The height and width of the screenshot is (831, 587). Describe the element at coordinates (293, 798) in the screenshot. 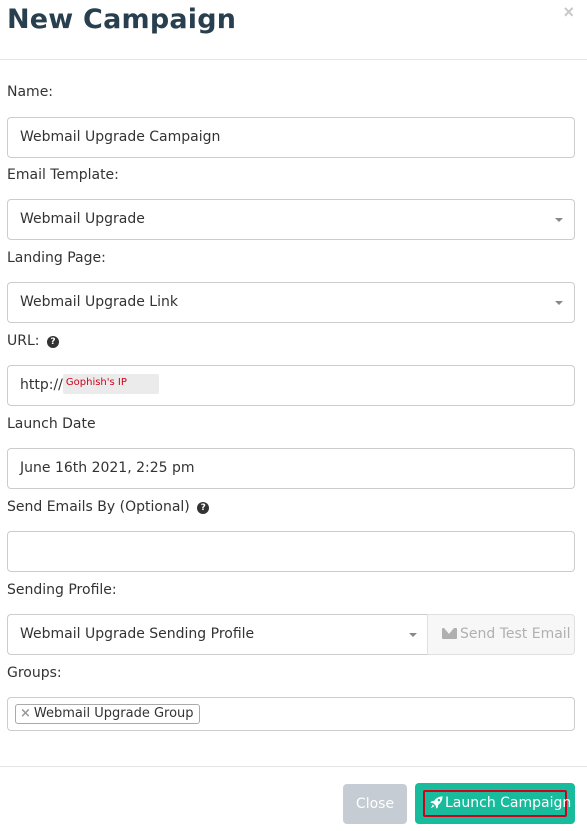

I see `modal-footer: Close Launch Campaign` at that location.